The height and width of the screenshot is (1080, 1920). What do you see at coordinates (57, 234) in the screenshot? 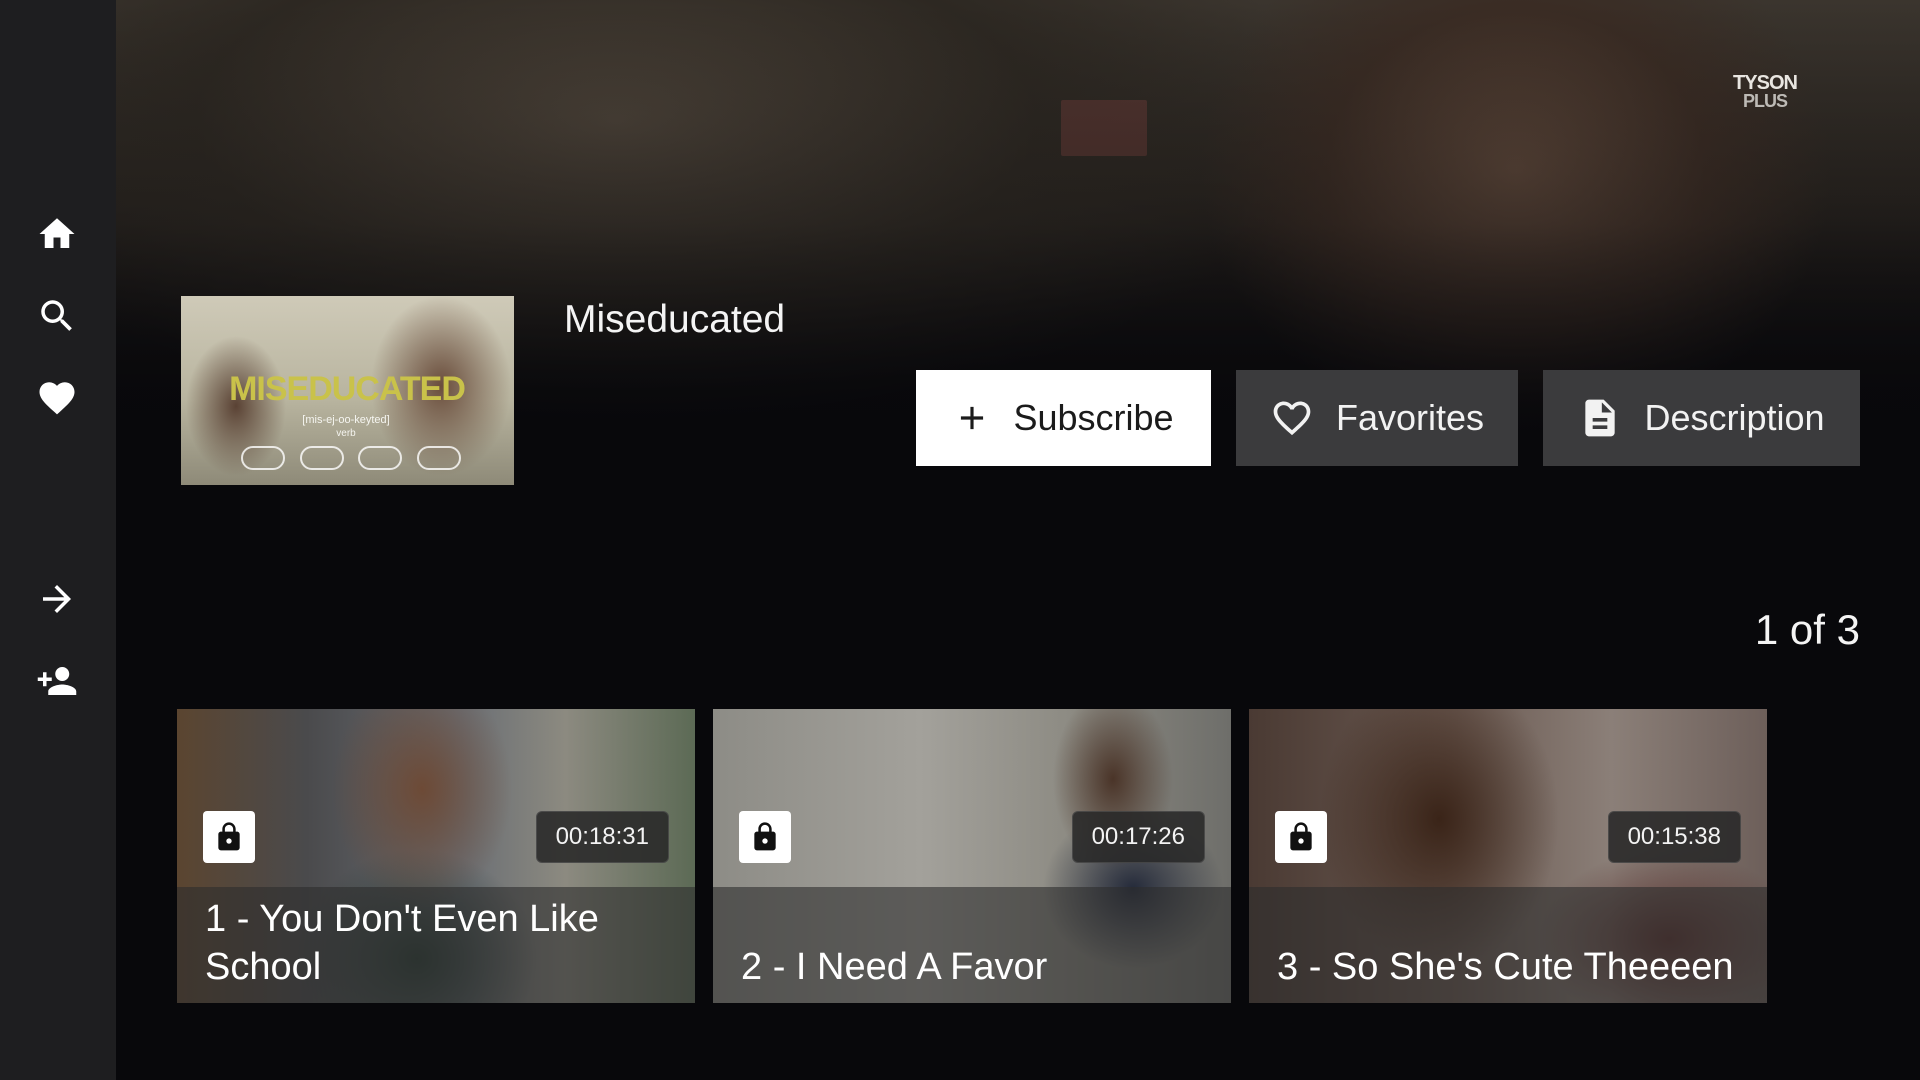
I see `home-icon` at bounding box center [57, 234].